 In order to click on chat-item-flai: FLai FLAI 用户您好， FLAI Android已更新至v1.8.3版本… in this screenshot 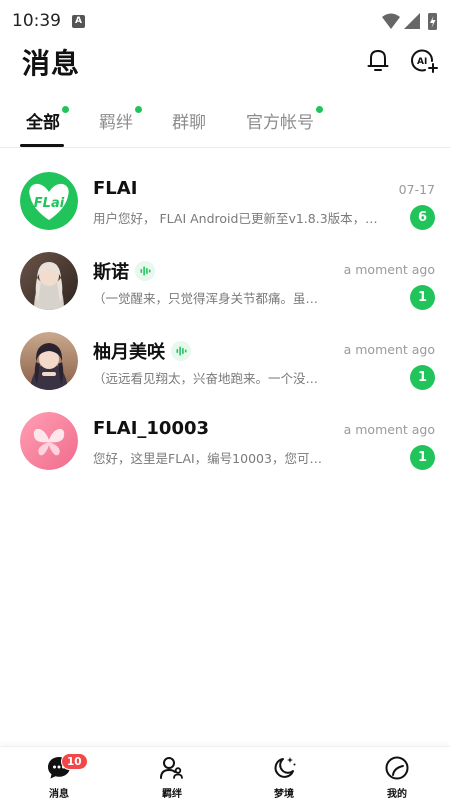, I will do `click(225, 200)`.